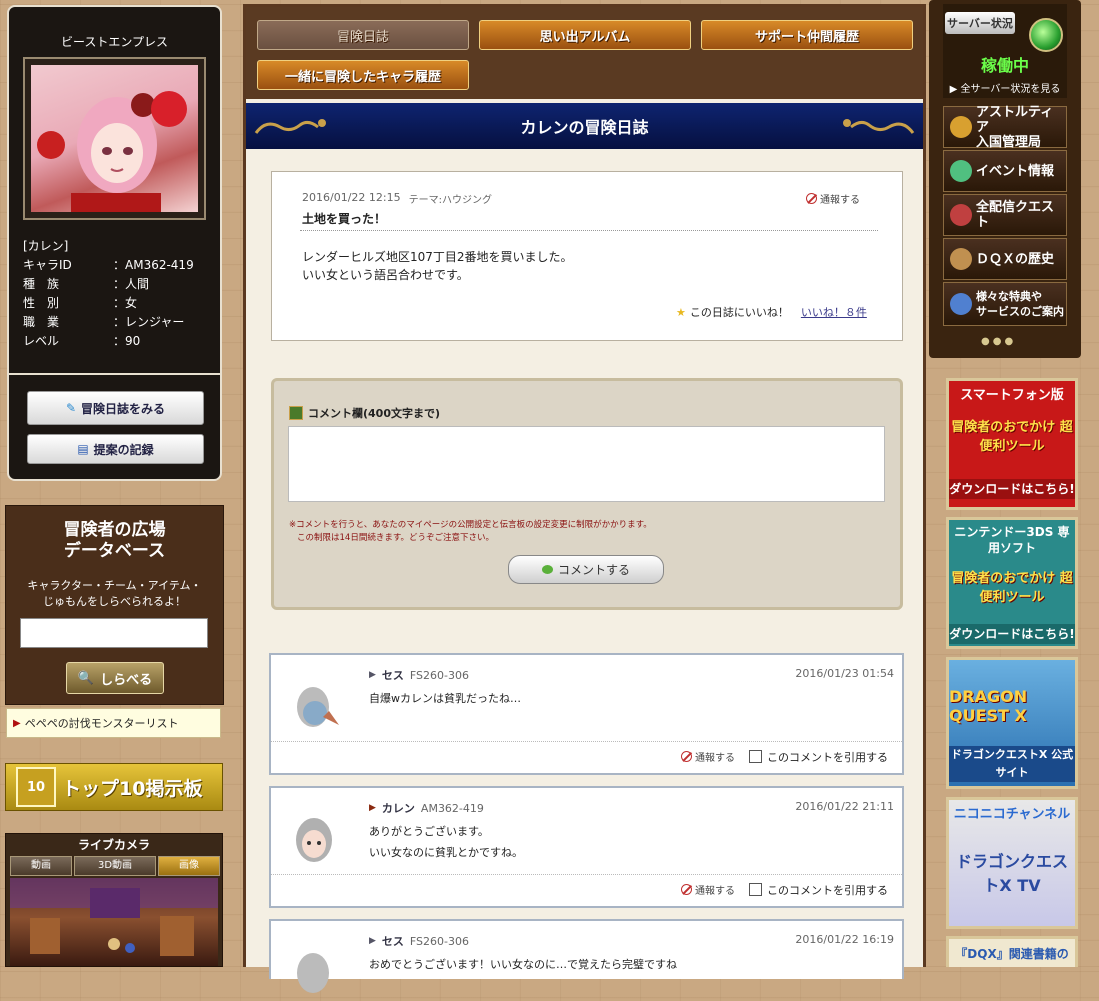 Image resolution: width=1099 pixels, height=1001 pixels. Describe the element at coordinates (980, 23) in the screenshot. I see `server-status-title: サーバー状況` at that location.